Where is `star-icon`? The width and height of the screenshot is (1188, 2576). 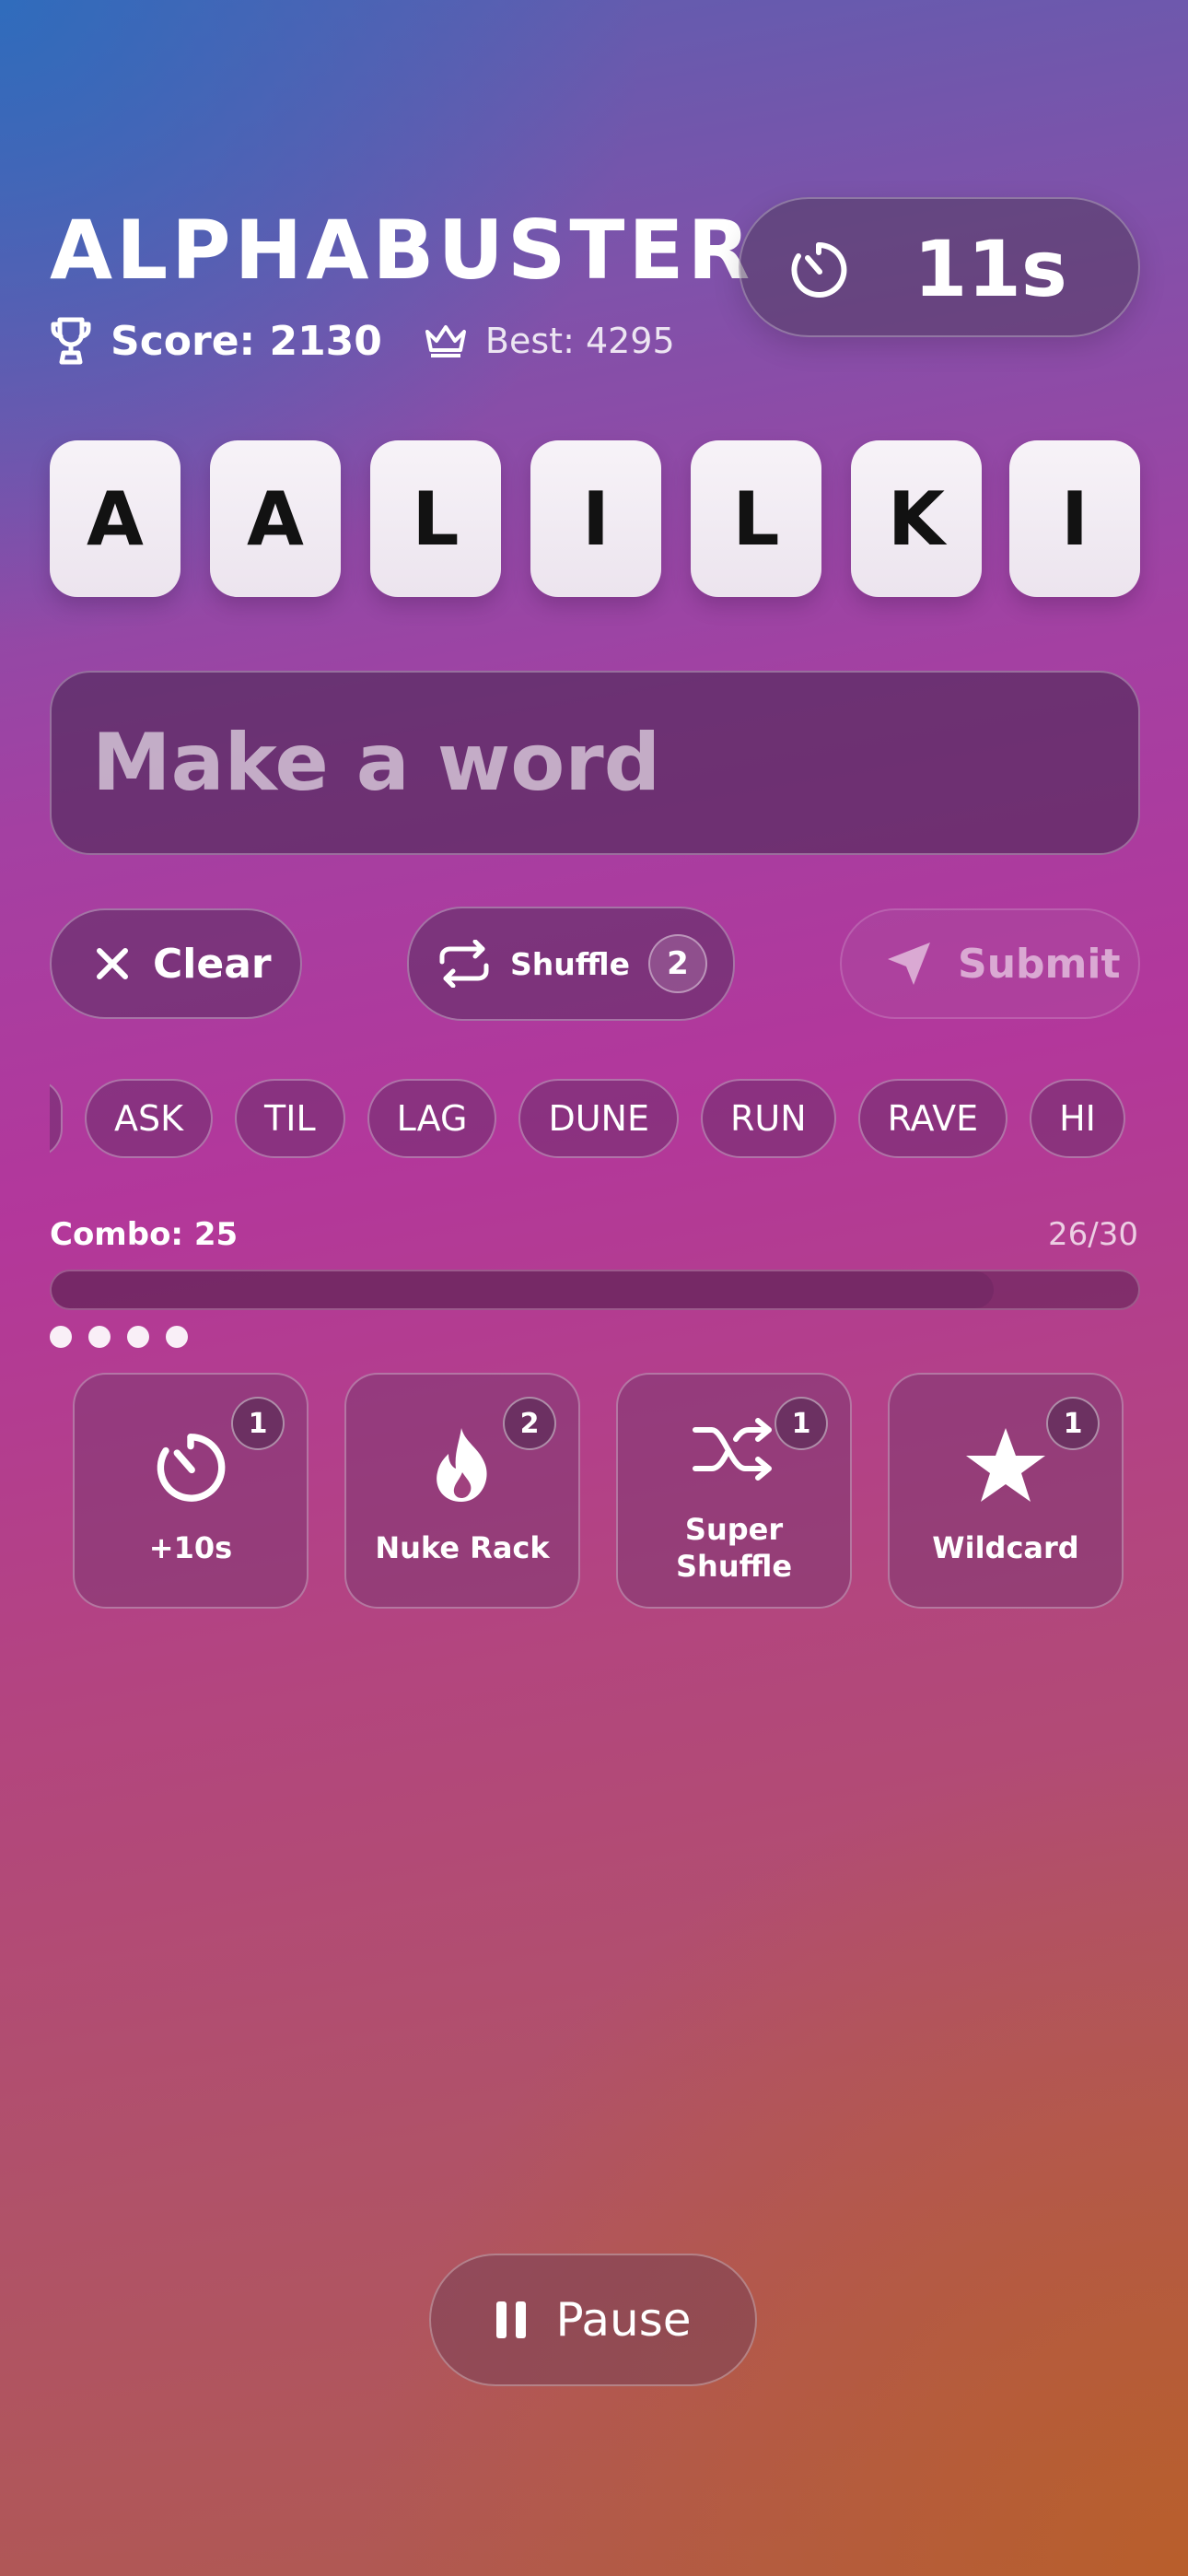
star-icon is located at coordinates (1005, 1465).